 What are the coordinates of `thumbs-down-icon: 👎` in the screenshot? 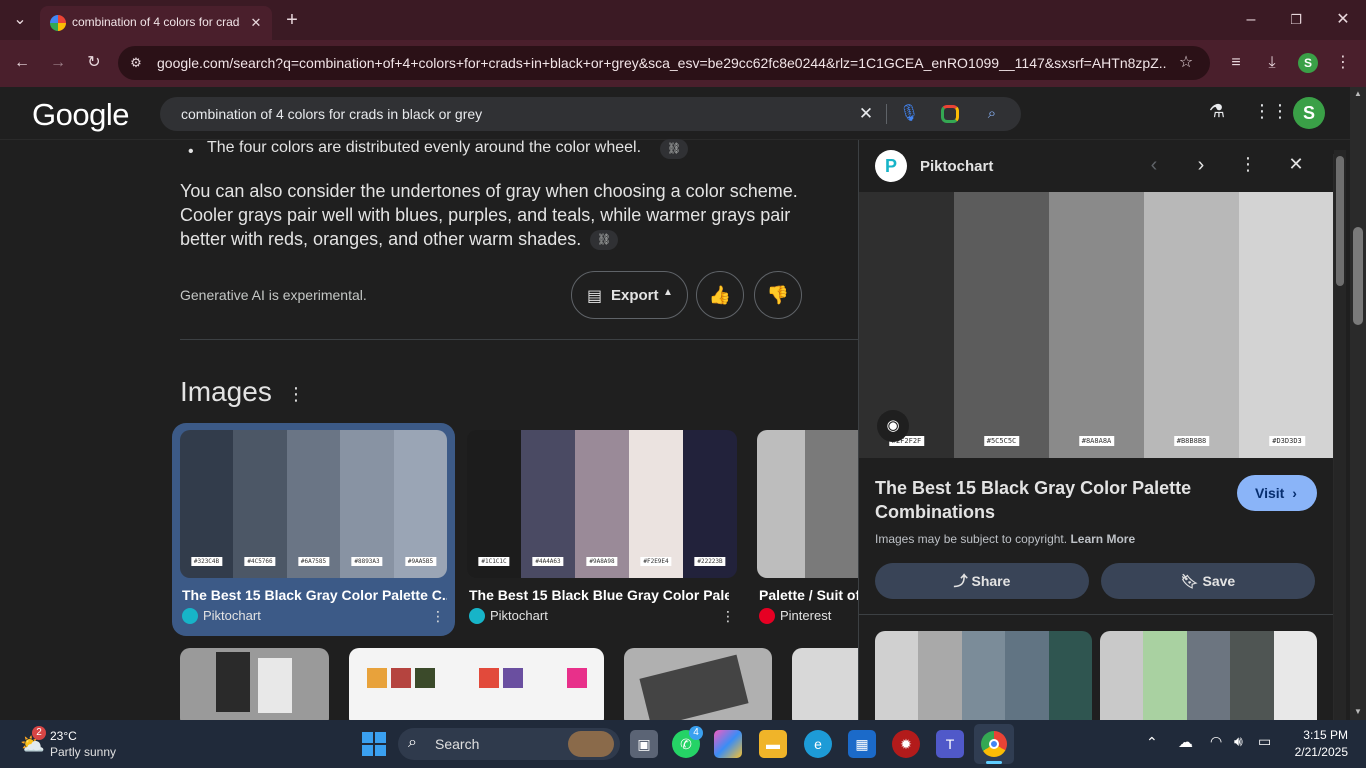 It's located at (778, 295).